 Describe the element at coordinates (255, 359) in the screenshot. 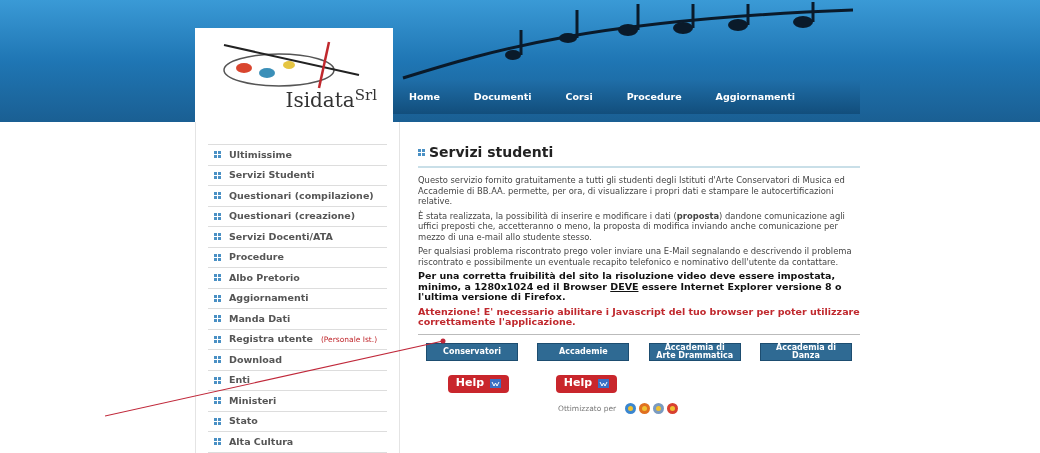

I see `sidebar-label: Download` at that location.